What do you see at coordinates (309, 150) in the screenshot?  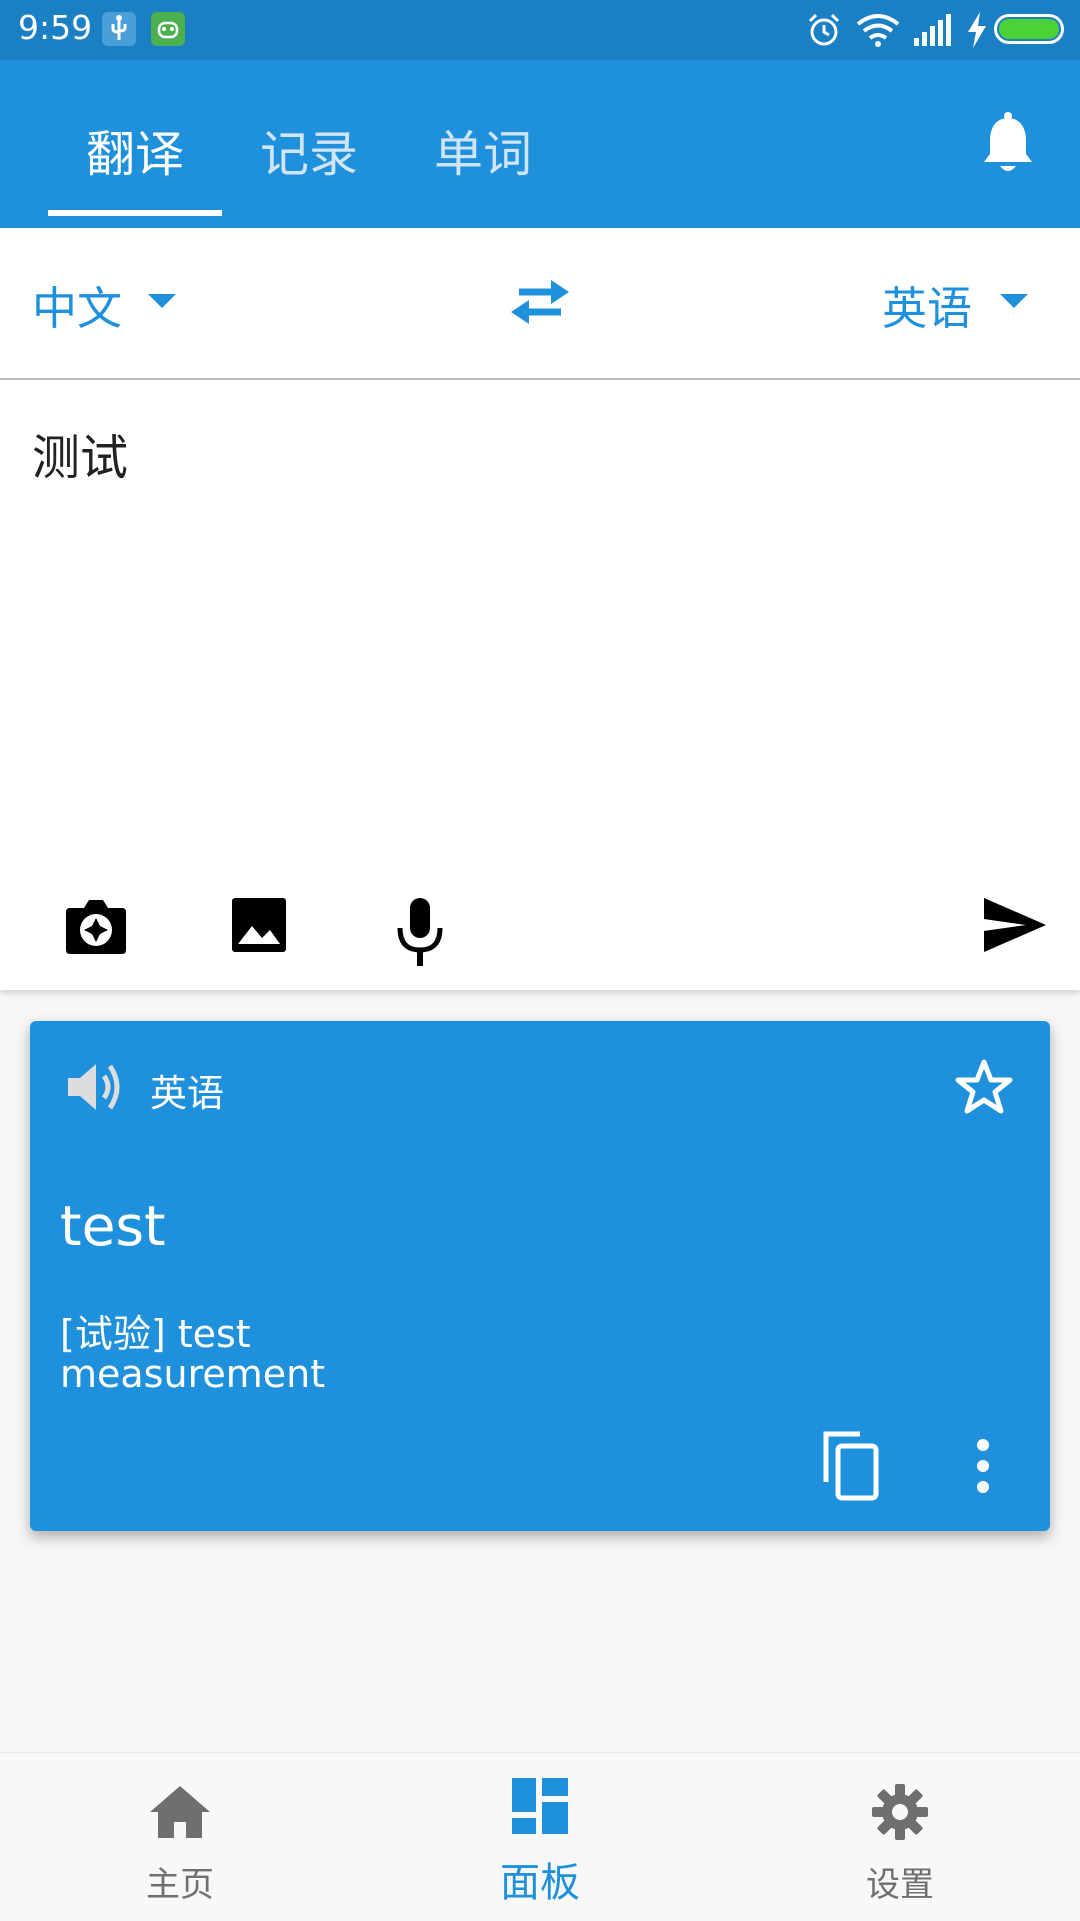 I see `tab-history: 记录` at bounding box center [309, 150].